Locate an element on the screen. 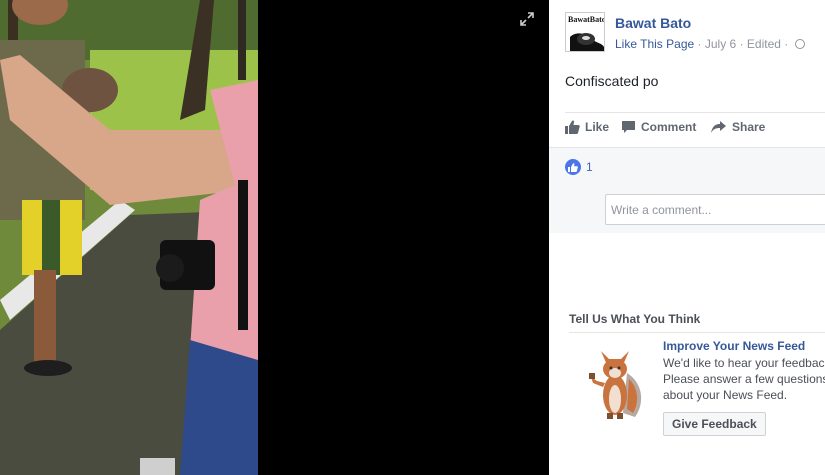 The image size is (825, 475). page-name: Bawat Bato is located at coordinates (653, 23).